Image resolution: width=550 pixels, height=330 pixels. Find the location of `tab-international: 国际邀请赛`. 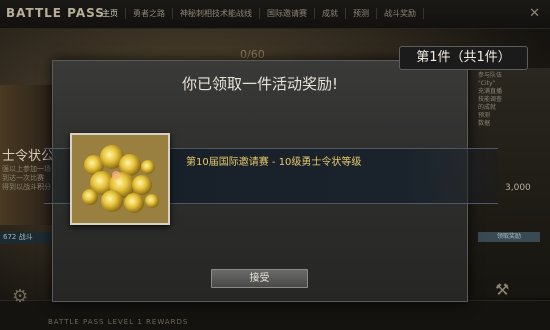

tab-international: 国际邀请赛 is located at coordinates (287, 13).